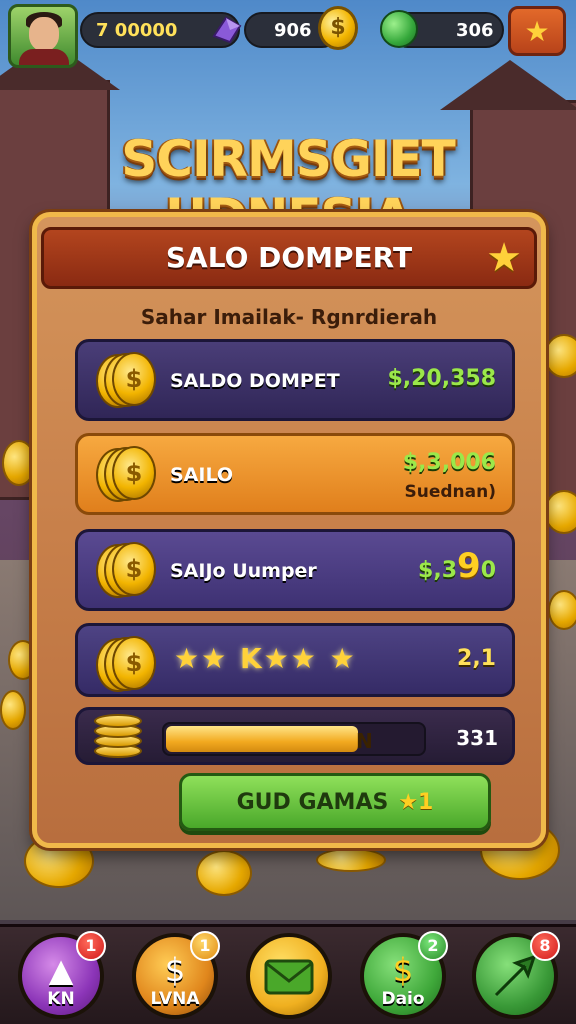 This screenshot has width=576, height=1024. I want to click on player-avatar, so click(43, 36).